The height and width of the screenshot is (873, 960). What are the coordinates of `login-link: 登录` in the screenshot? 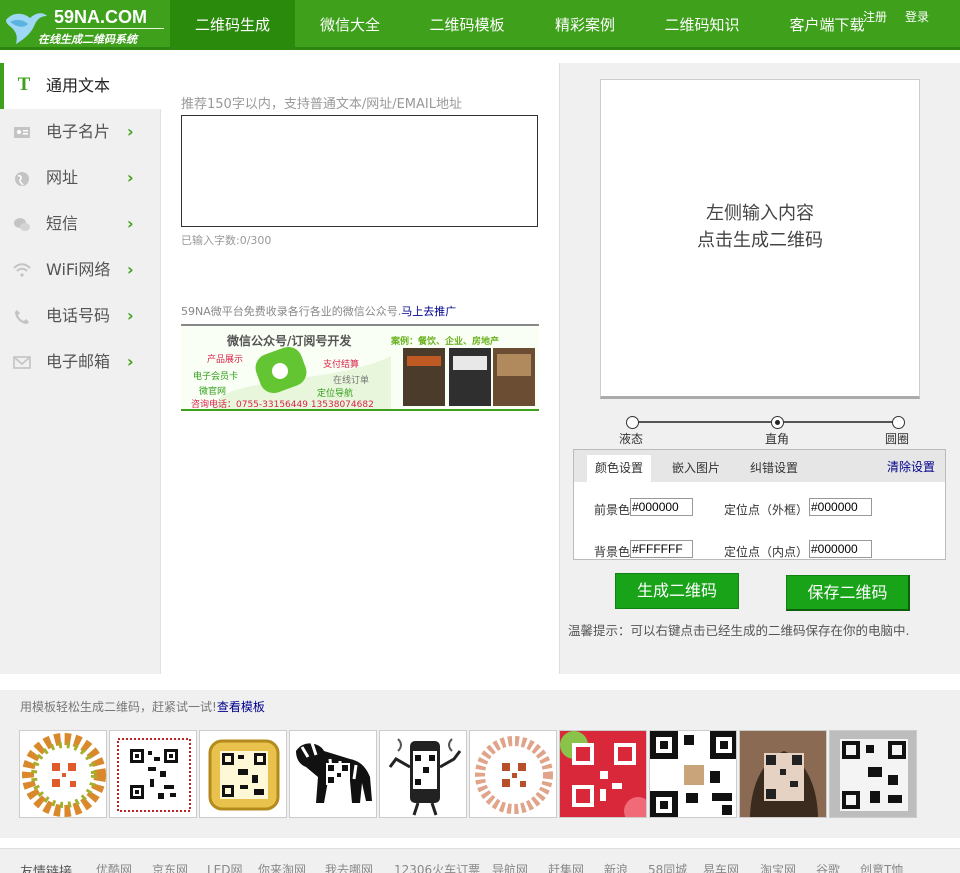 It's located at (917, 16).